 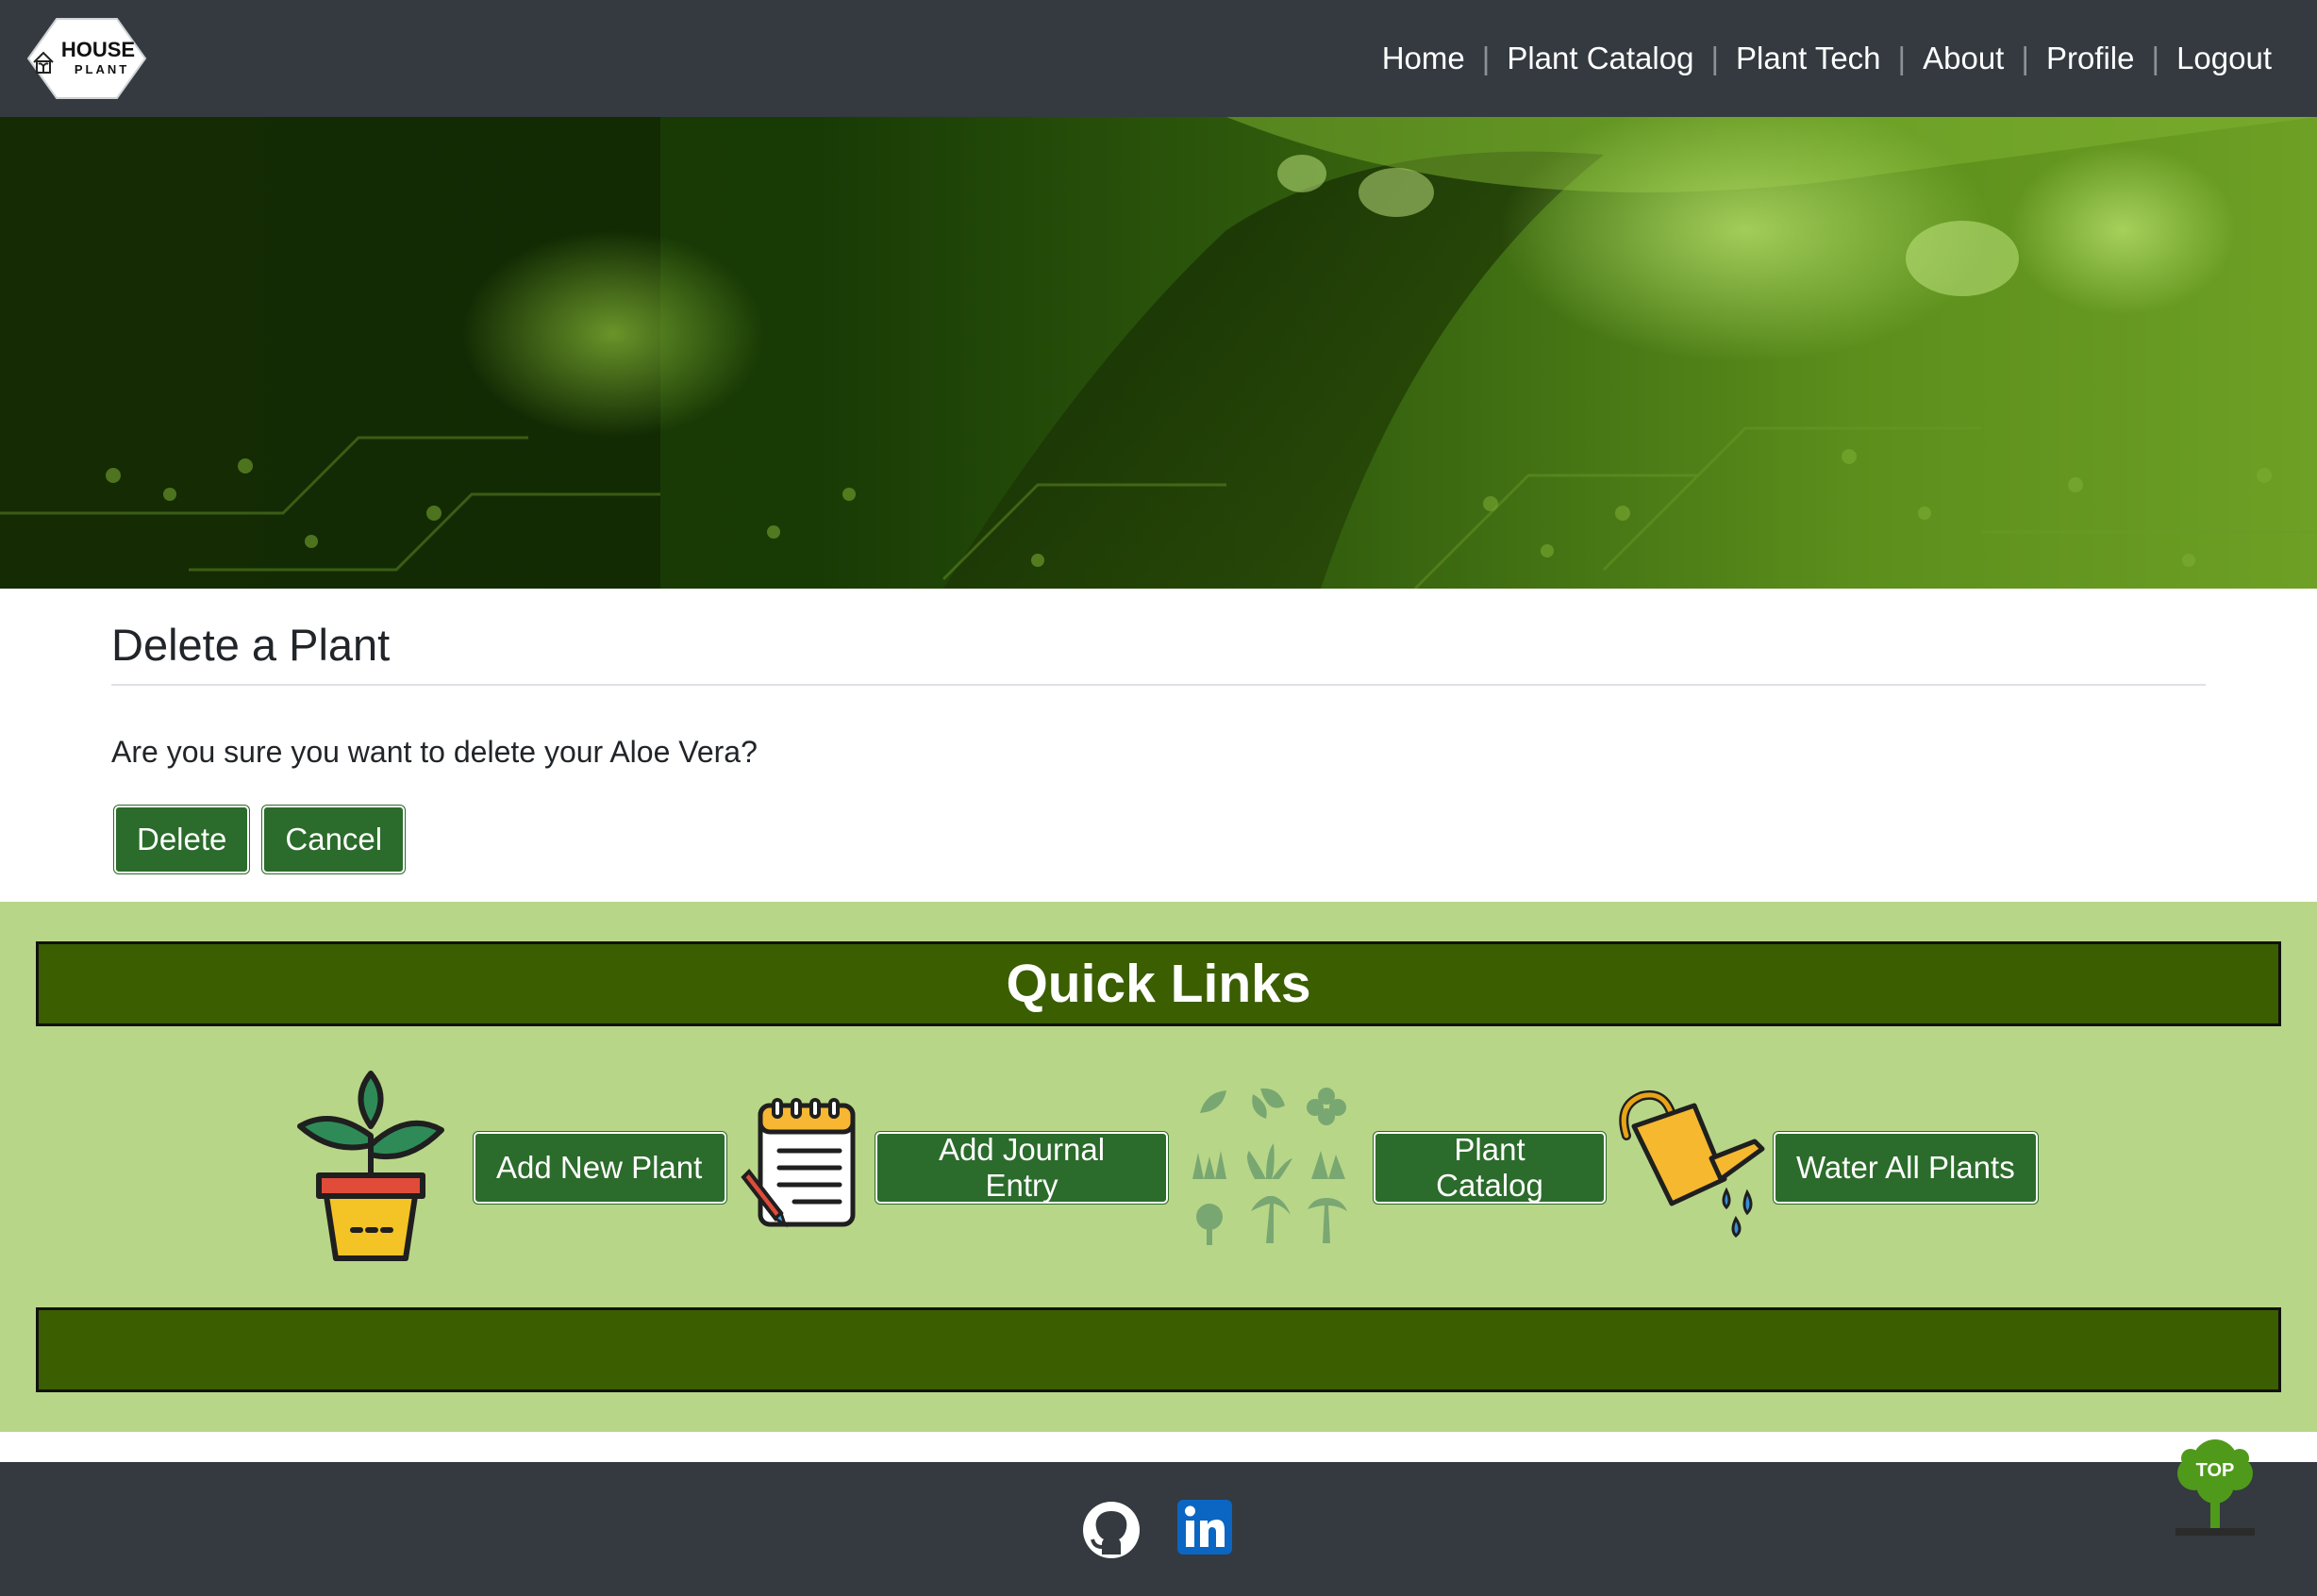 What do you see at coordinates (2215, 1470) in the screenshot?
I see `top-label: TOP` at bounding box center [2215, 1470].